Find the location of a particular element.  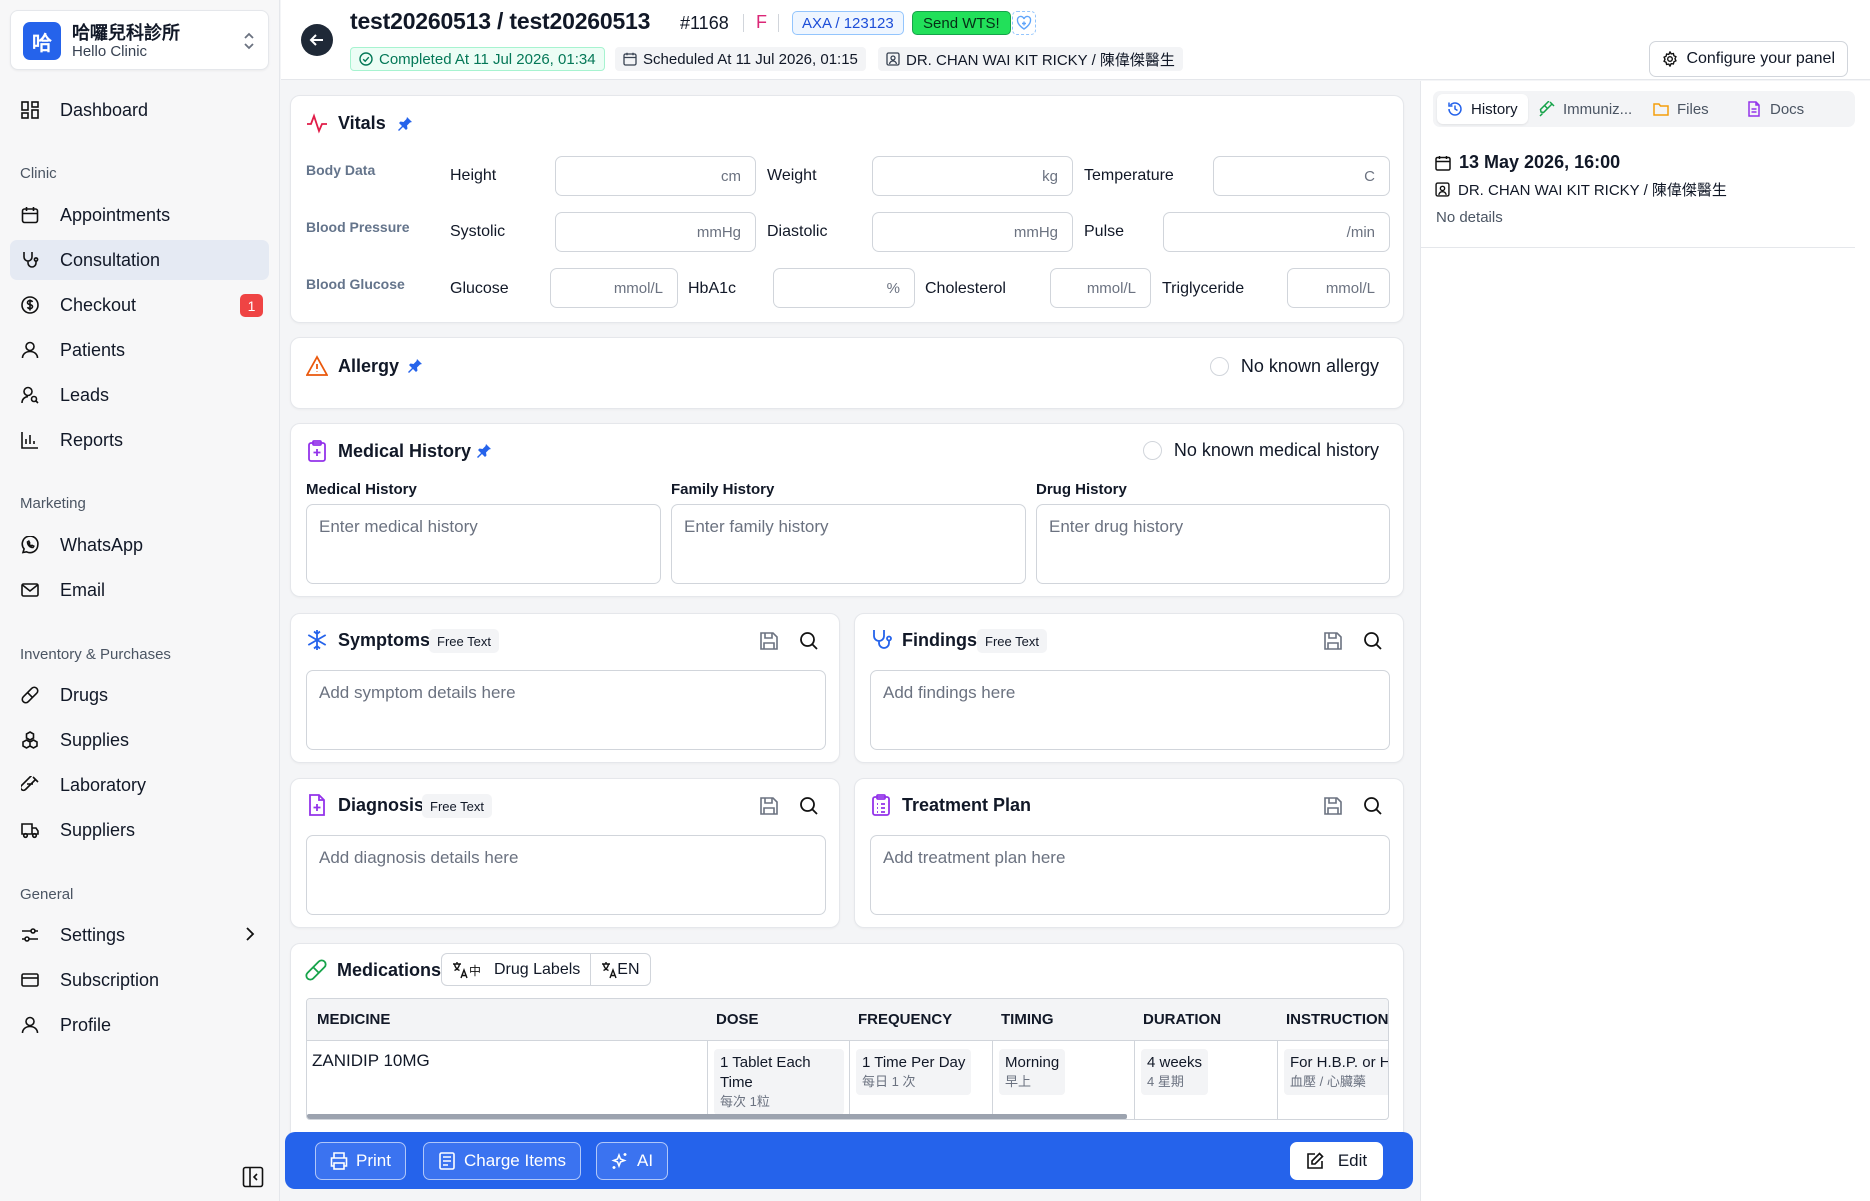

snowflake-icon is located at coordinates (317, 640).